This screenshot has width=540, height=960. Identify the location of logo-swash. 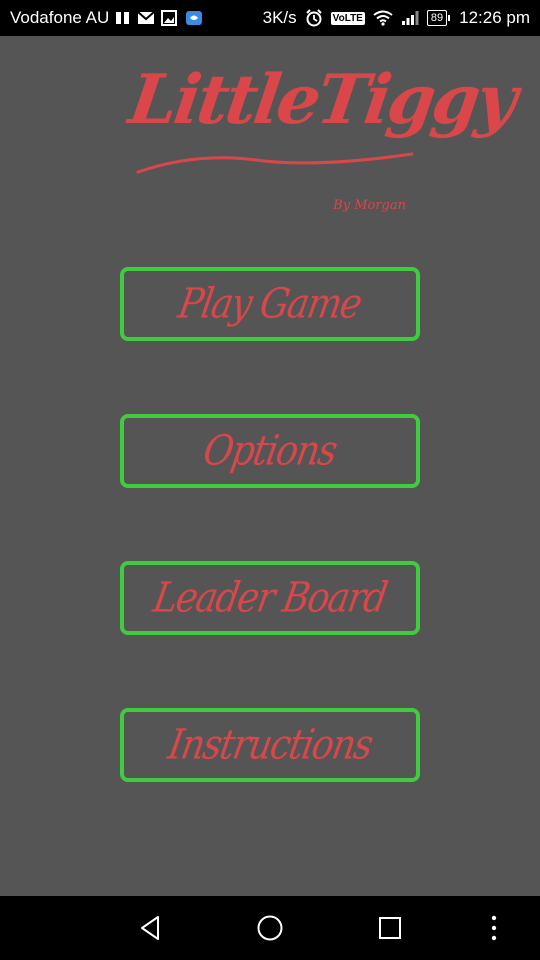
(275, 163).